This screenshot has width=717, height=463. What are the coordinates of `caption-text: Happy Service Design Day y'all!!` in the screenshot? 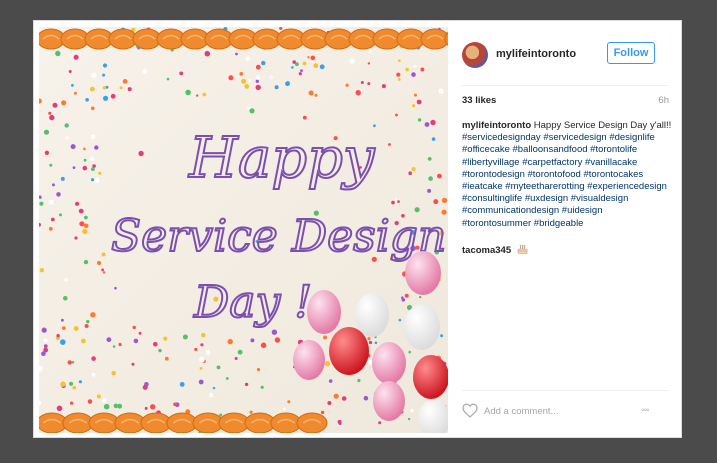 It's located at (602, 125).